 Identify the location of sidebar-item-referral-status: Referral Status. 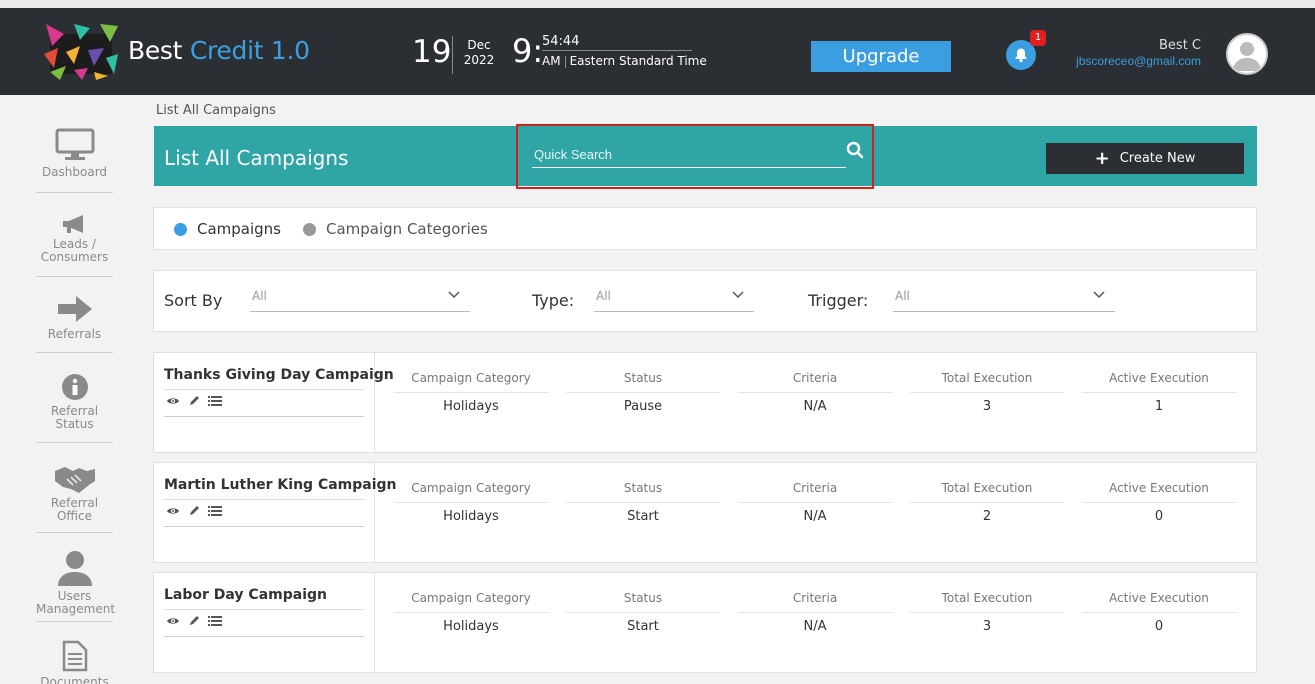
(74, 408).